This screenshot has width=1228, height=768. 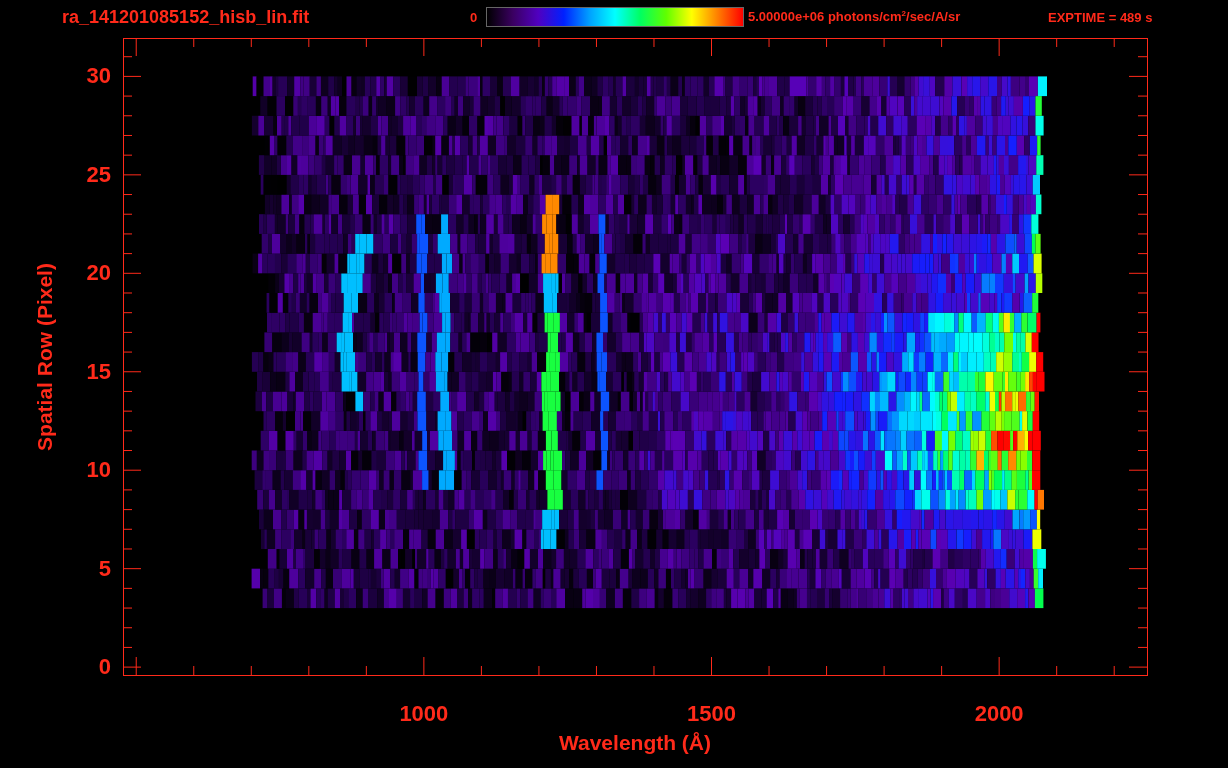 What do you see at coordinates (104, 667) in the screenshot?
I see `y-tick-label: 0` at bounding box center [104, 667].